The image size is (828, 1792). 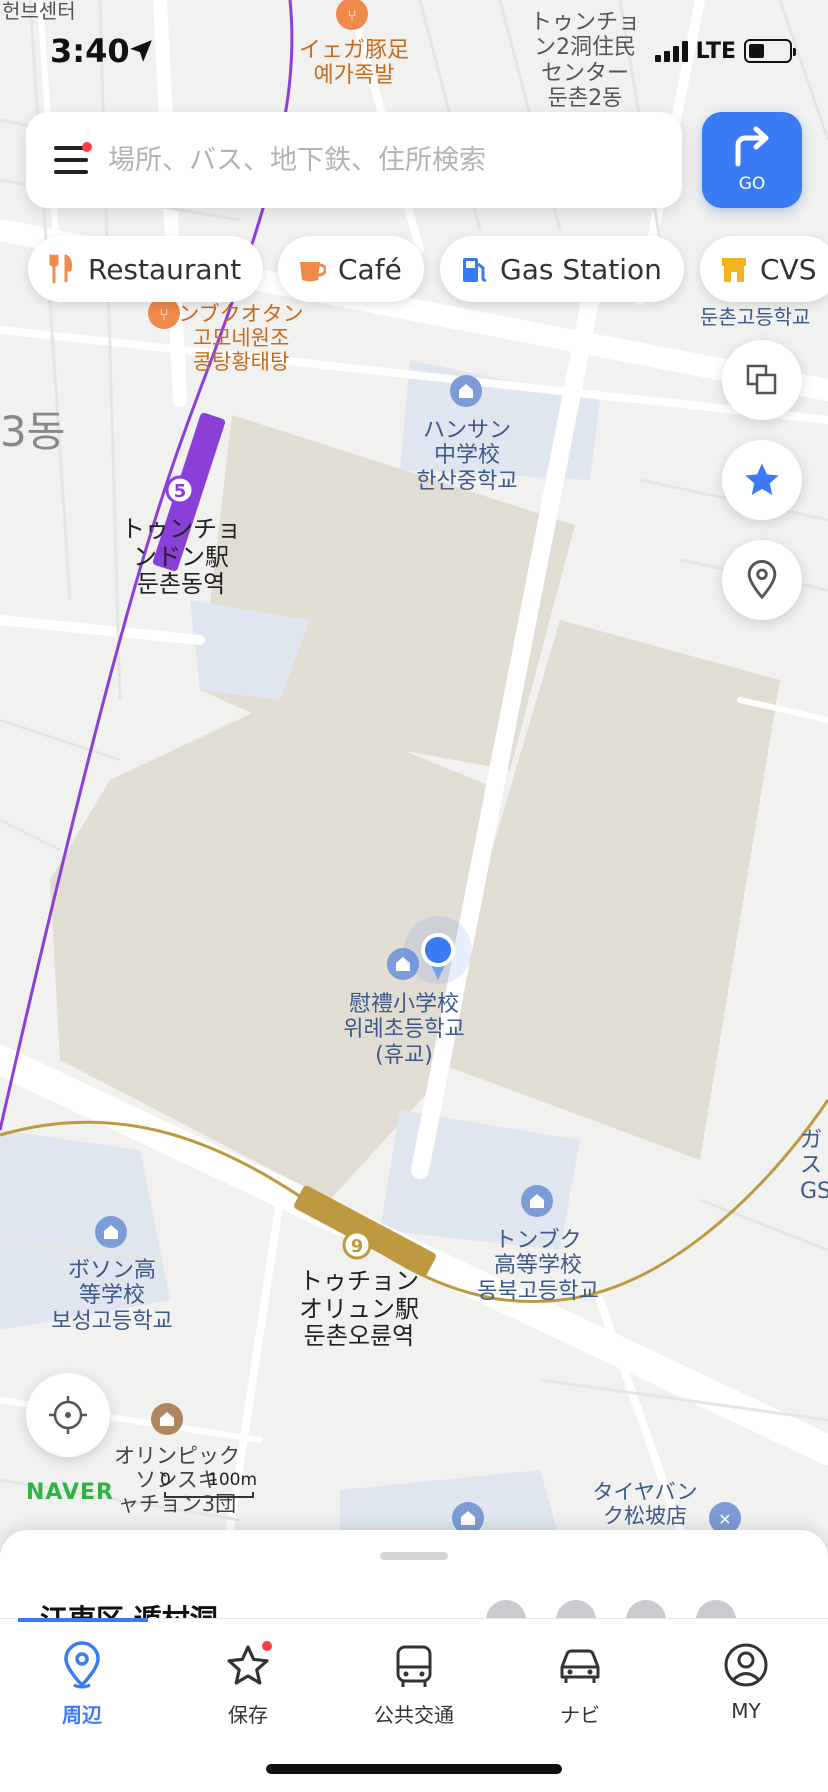 What do you see at coordinates (580, 1666) in the screenshot?
I see `car-icon` at bounding box center [580, 1666].